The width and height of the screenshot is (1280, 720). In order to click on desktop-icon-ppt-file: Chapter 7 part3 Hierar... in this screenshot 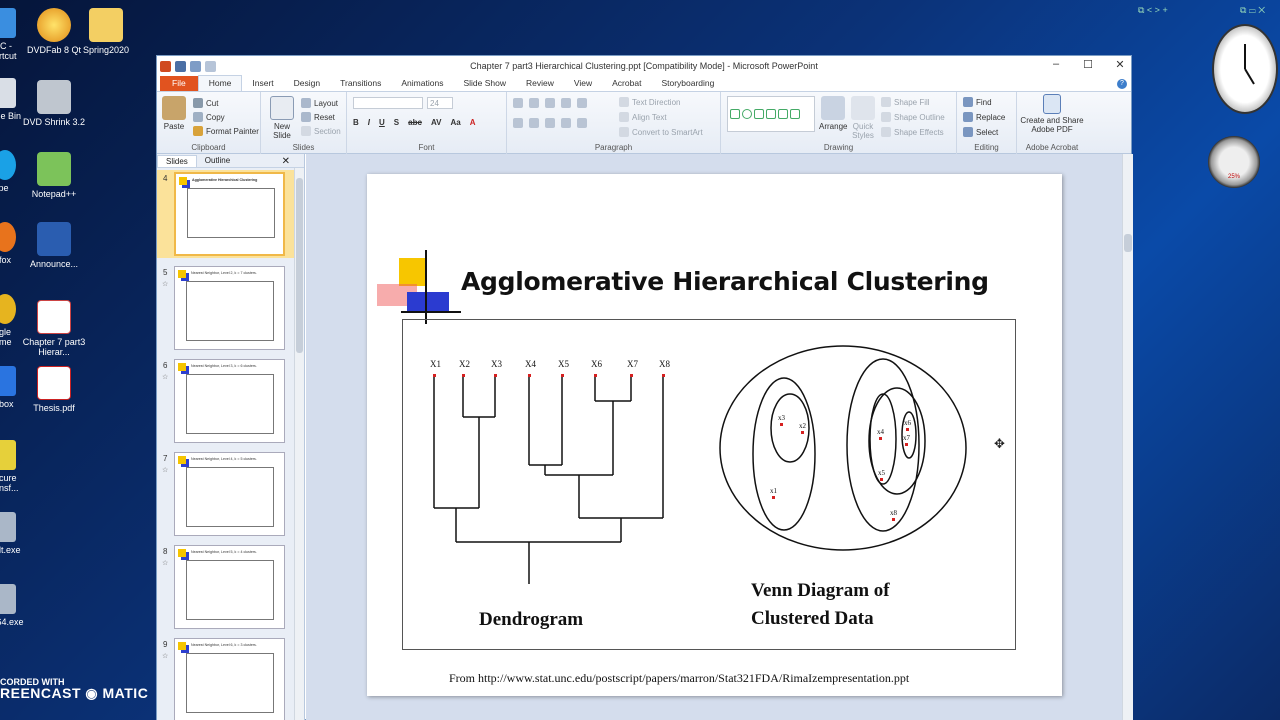, I will do `click(54, 328)`.